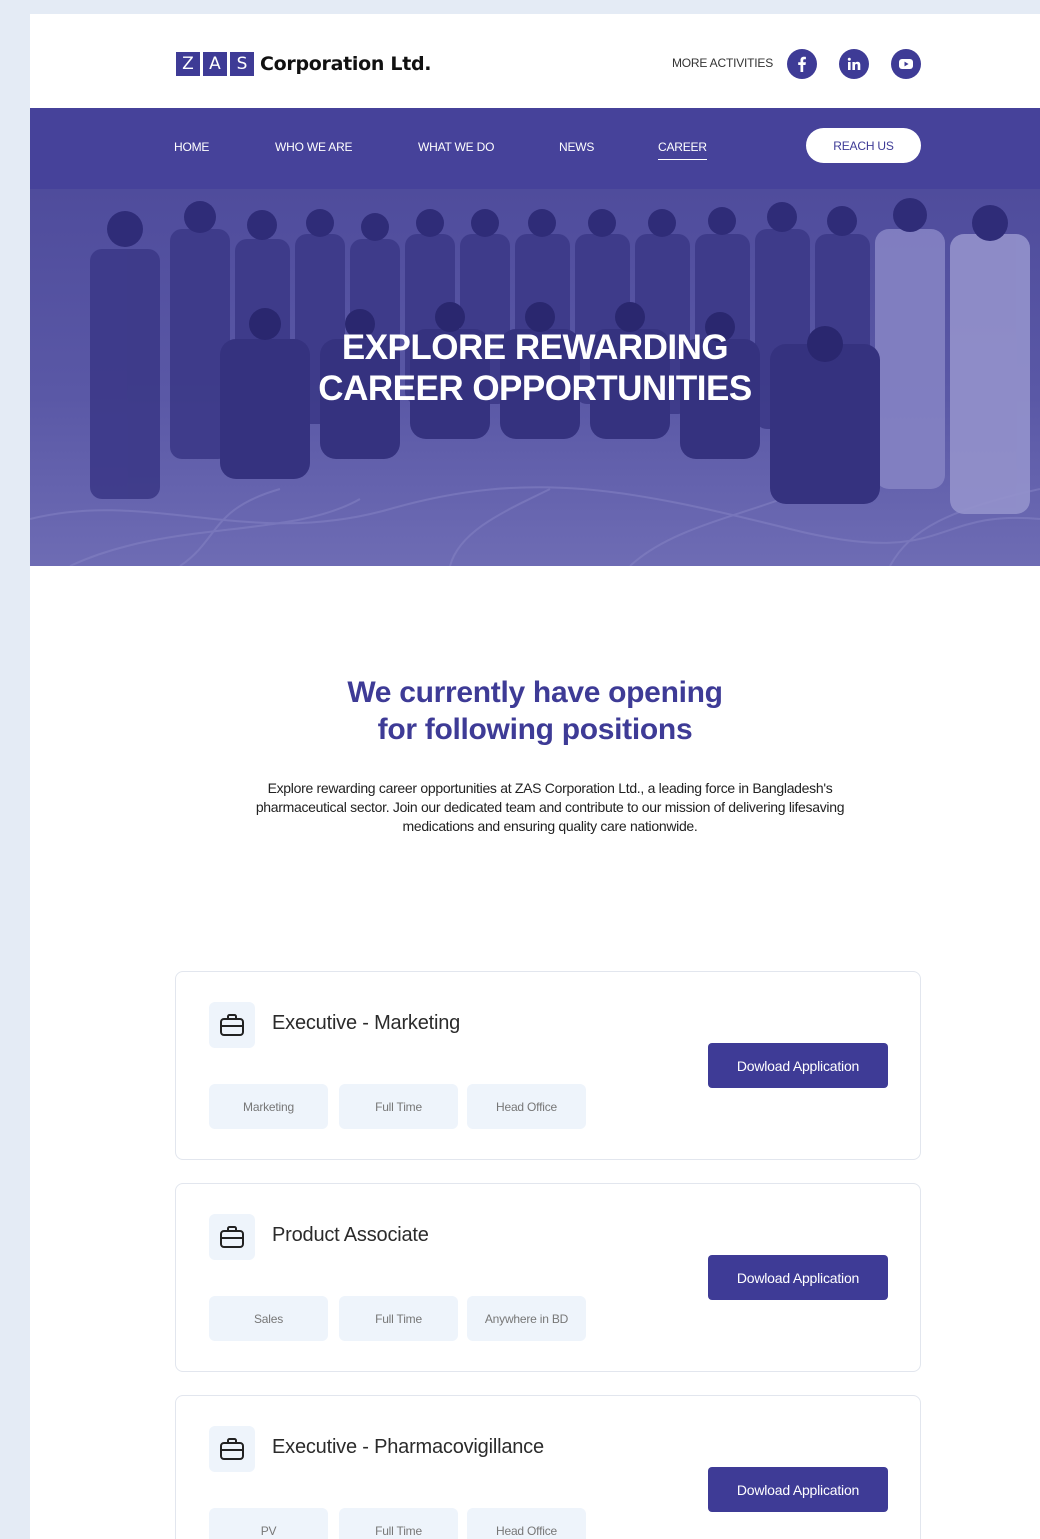 The width and height of the screenshot is (1040, 1539). I want to click on hero-title-line-2: CAREER OPPORTUNITIES, so click(535, 388).